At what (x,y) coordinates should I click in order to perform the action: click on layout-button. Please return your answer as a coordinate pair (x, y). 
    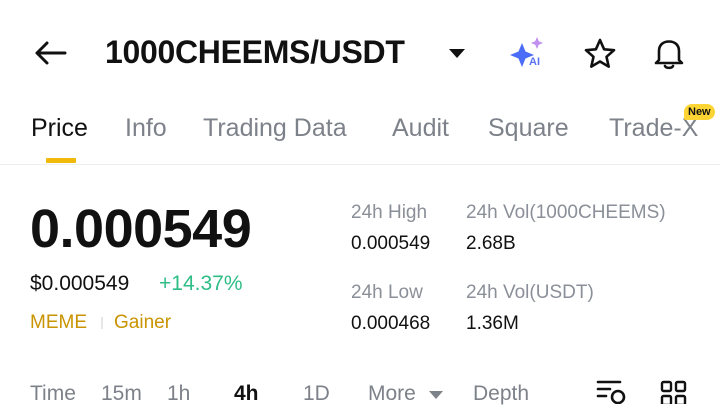
    Looking at the image, I should click on (674, 394).